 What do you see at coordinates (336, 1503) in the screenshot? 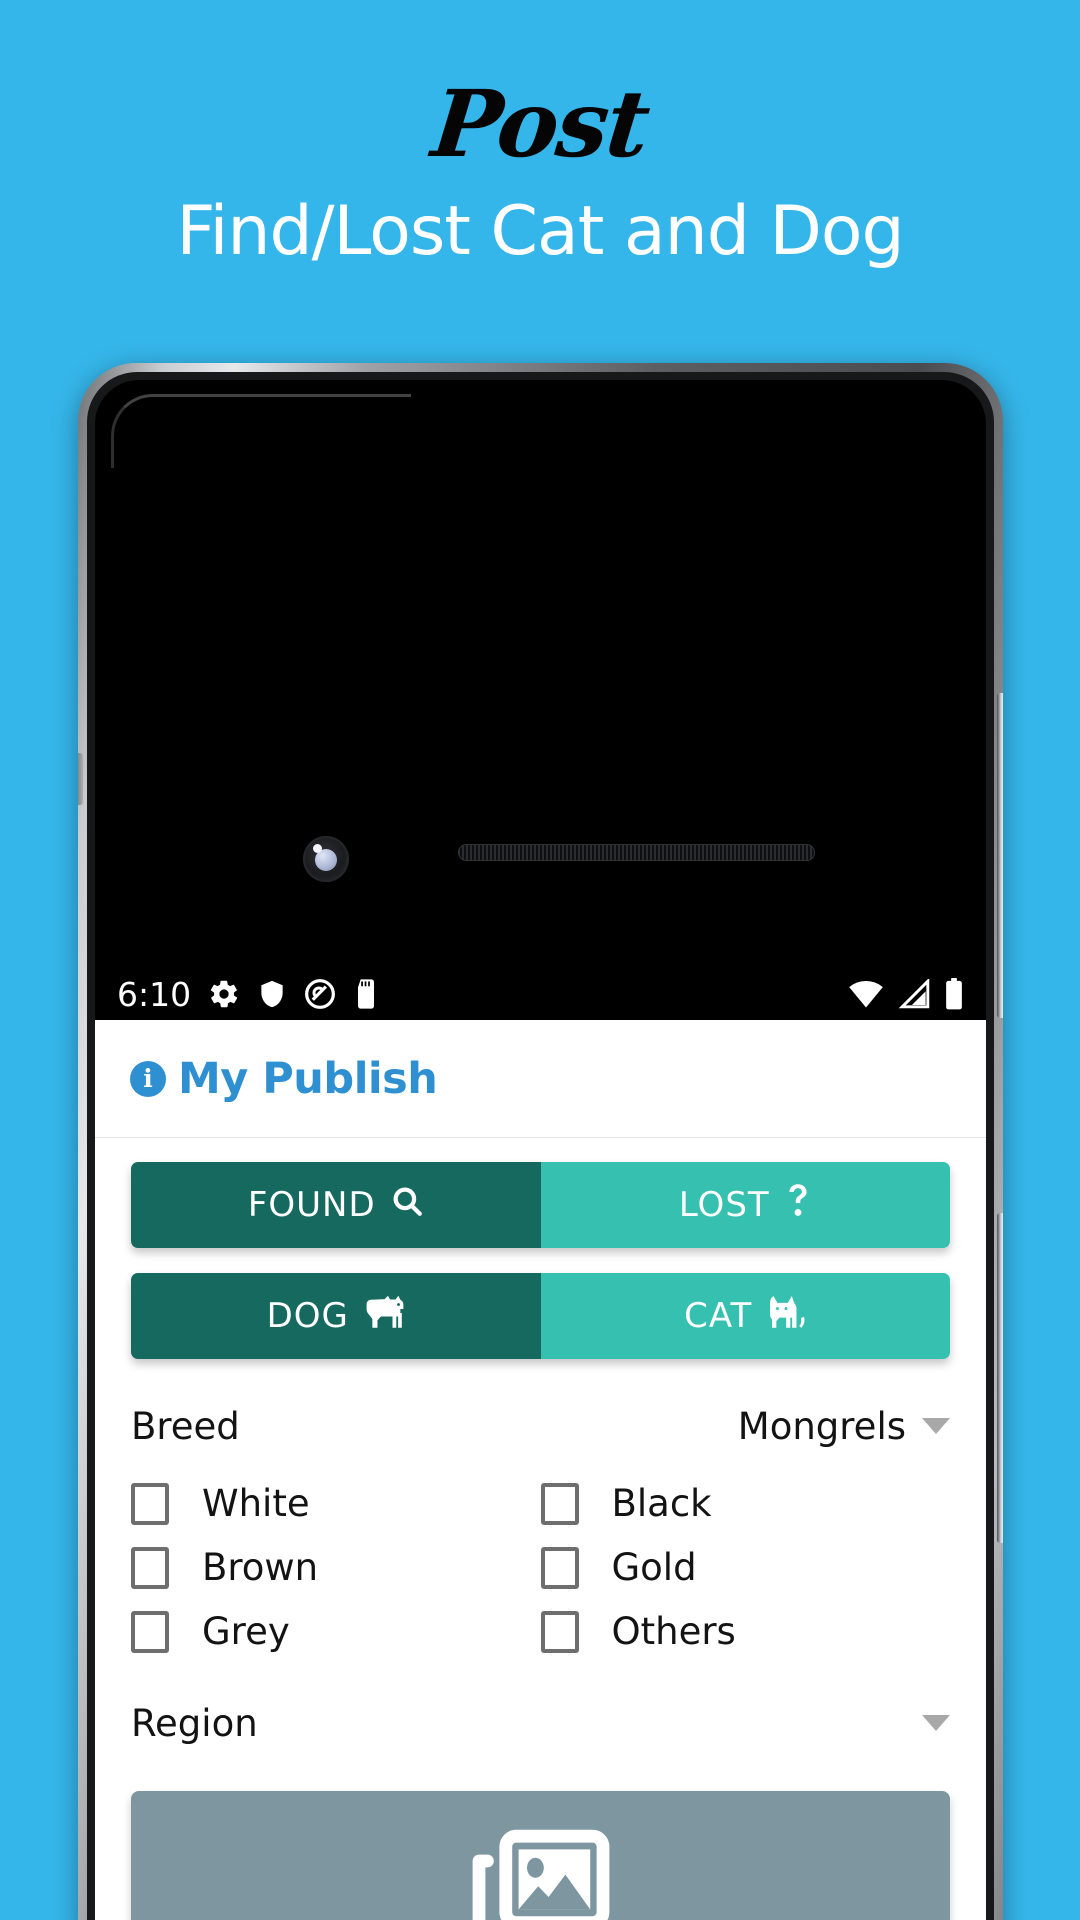
I see `checkbox-item: White` at bounding box center [336, 1503].